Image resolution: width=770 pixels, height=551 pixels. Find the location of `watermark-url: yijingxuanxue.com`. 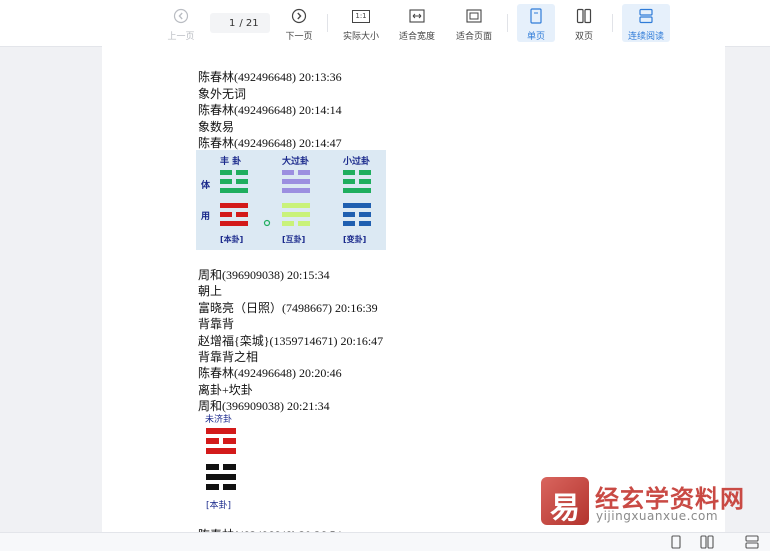

watermark-url: yijingxuanxue.com is located at coordinates (657, 516).